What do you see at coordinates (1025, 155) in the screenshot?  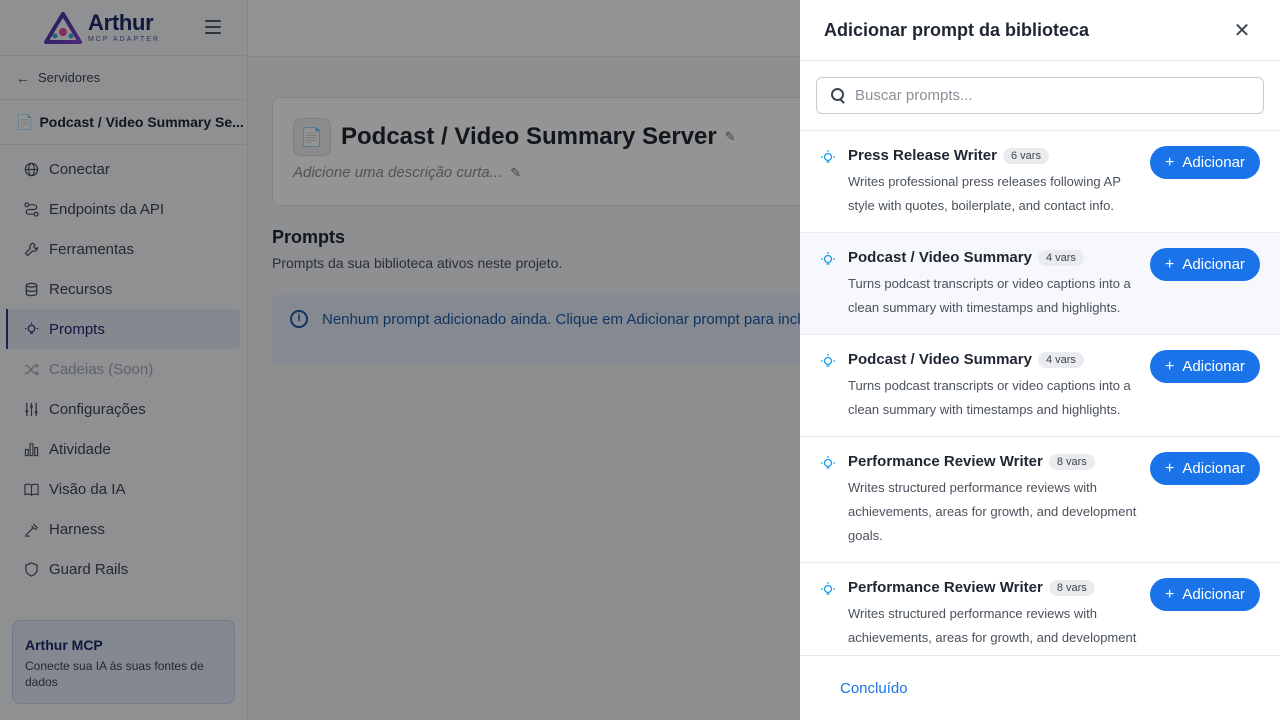 I see `vars-badge: 6 vars` at bounding box center [1025, 155].